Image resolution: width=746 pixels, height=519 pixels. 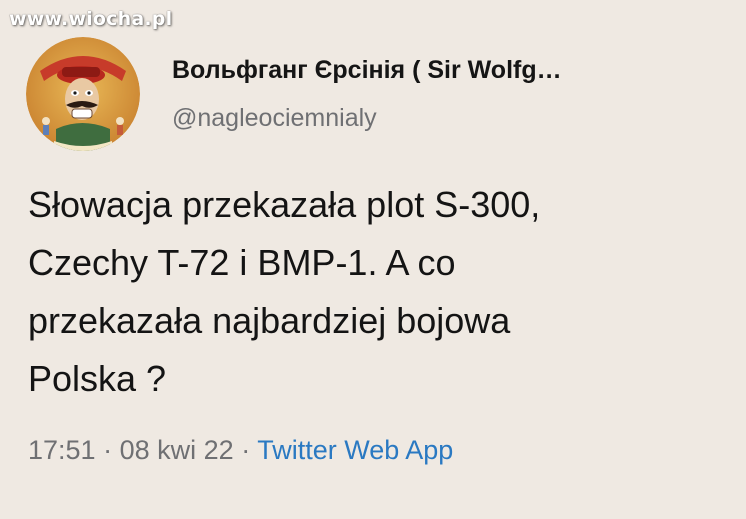 I want to click on tweet-text-line: Czechy T-72 i BMP-1. A co, so click(x=242, y=262).